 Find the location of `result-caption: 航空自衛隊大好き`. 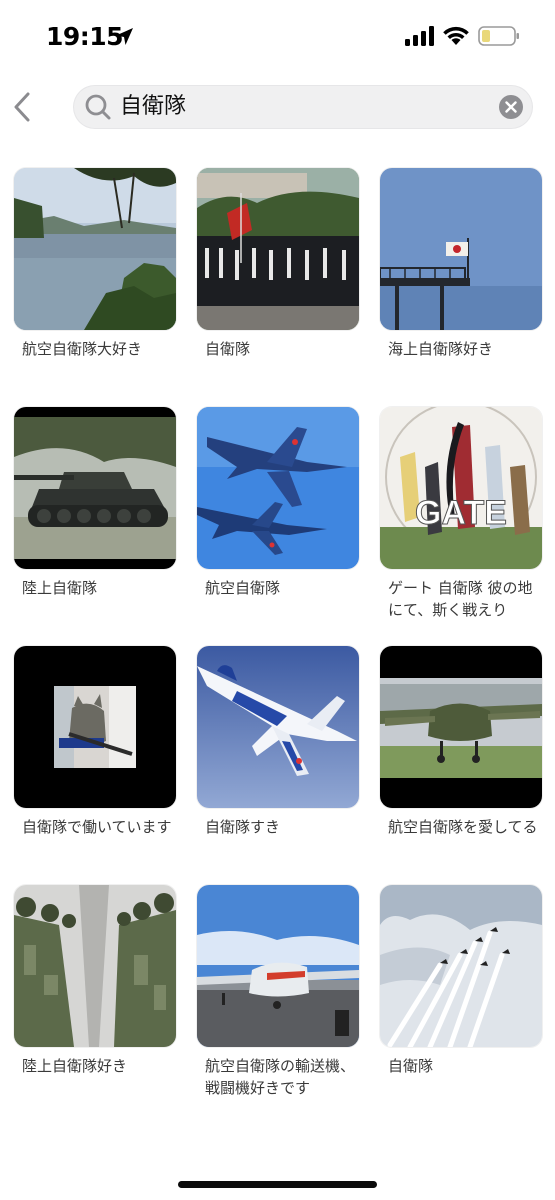

result-caption: 航空自衛隊大好き is located at coordinates (82, 349).